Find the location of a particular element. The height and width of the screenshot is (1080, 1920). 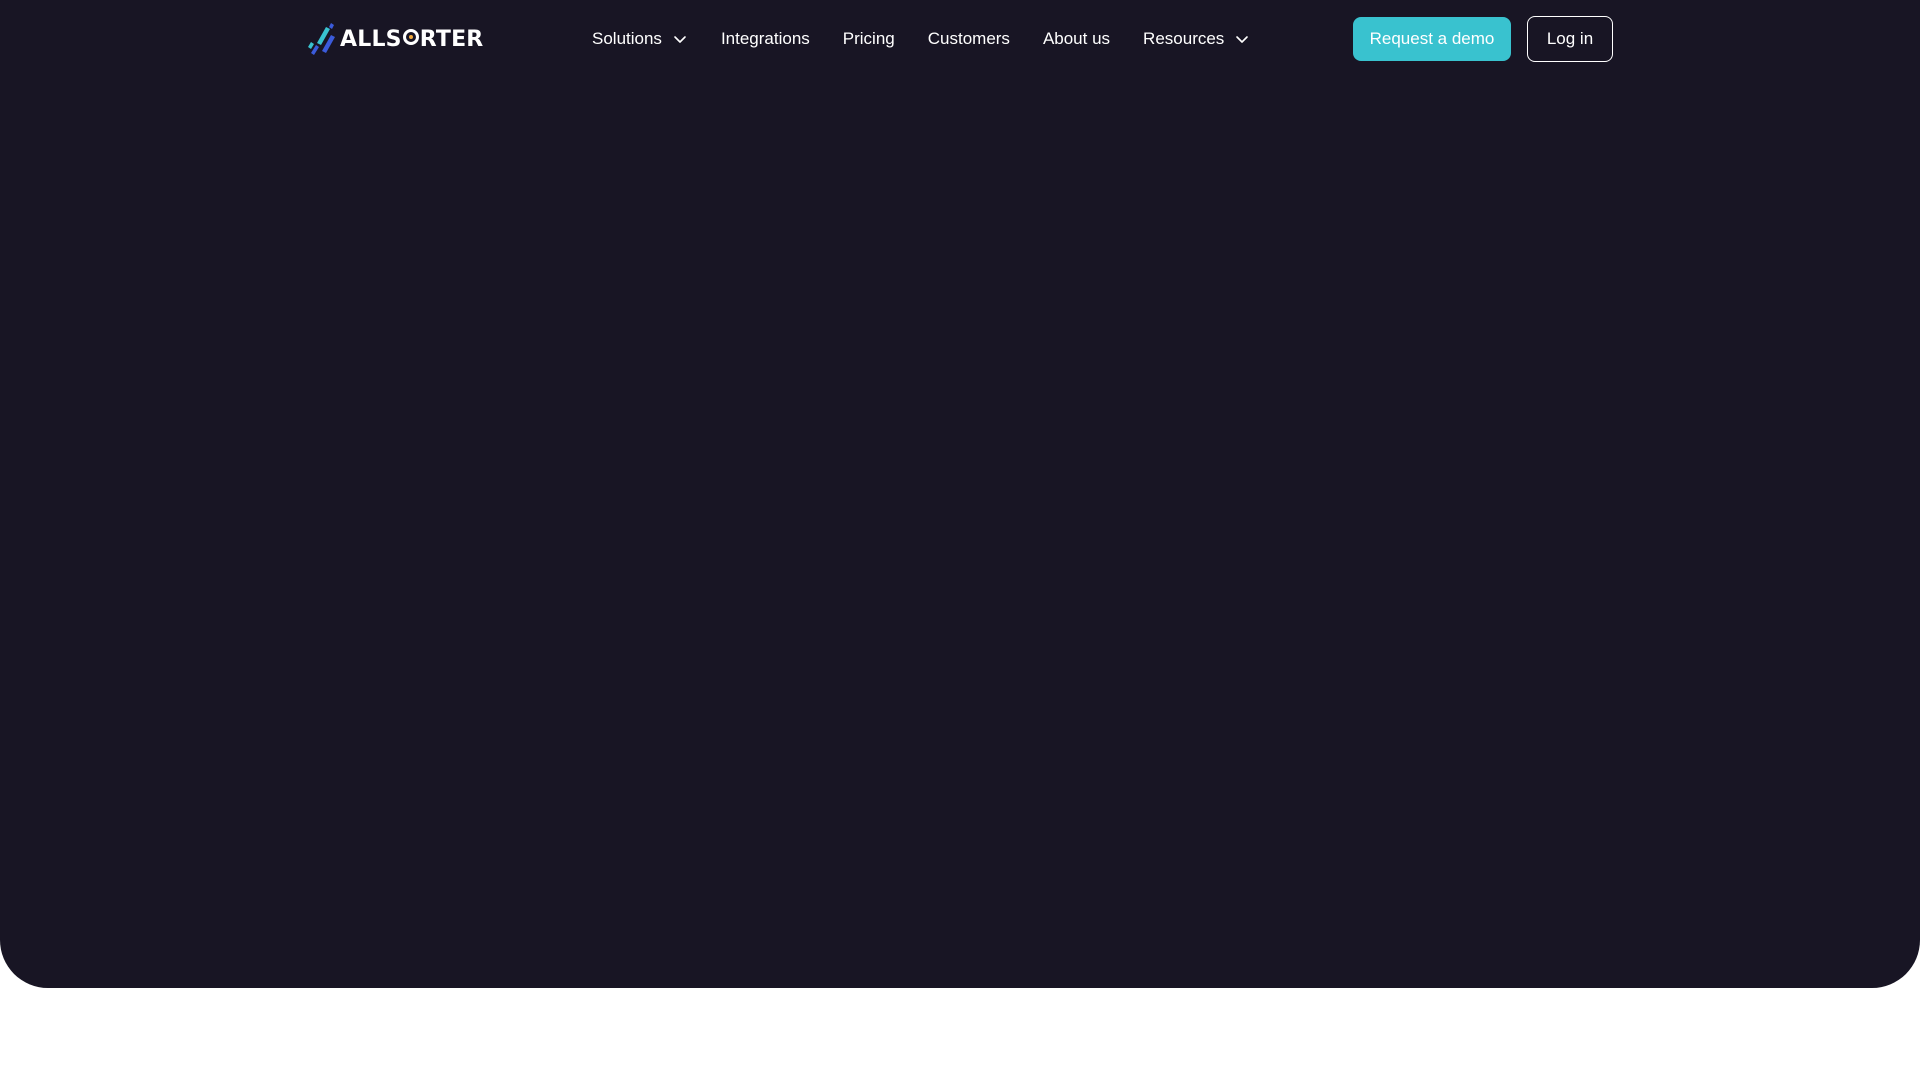

nav-pricing-label: Pricing is located at coordinates (868, 38).